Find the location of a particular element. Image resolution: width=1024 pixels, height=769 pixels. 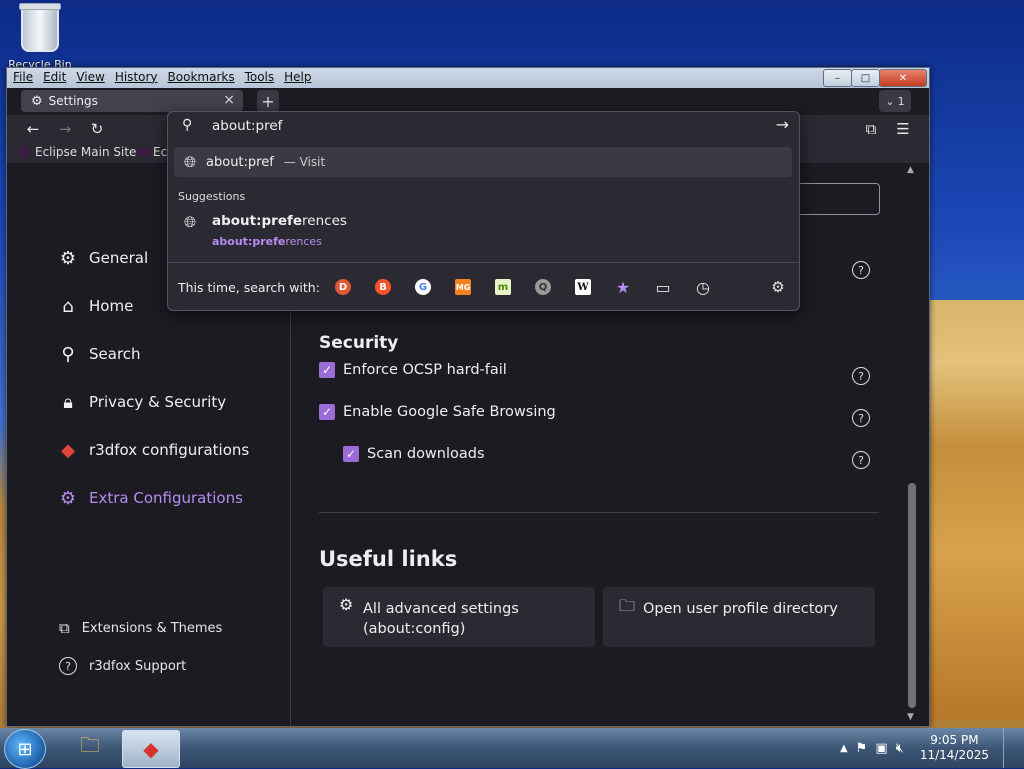

ocsp-hard-fail-checkbox: ✓ Enforce OCSP hard-fail is located at coordinates (413, 370).